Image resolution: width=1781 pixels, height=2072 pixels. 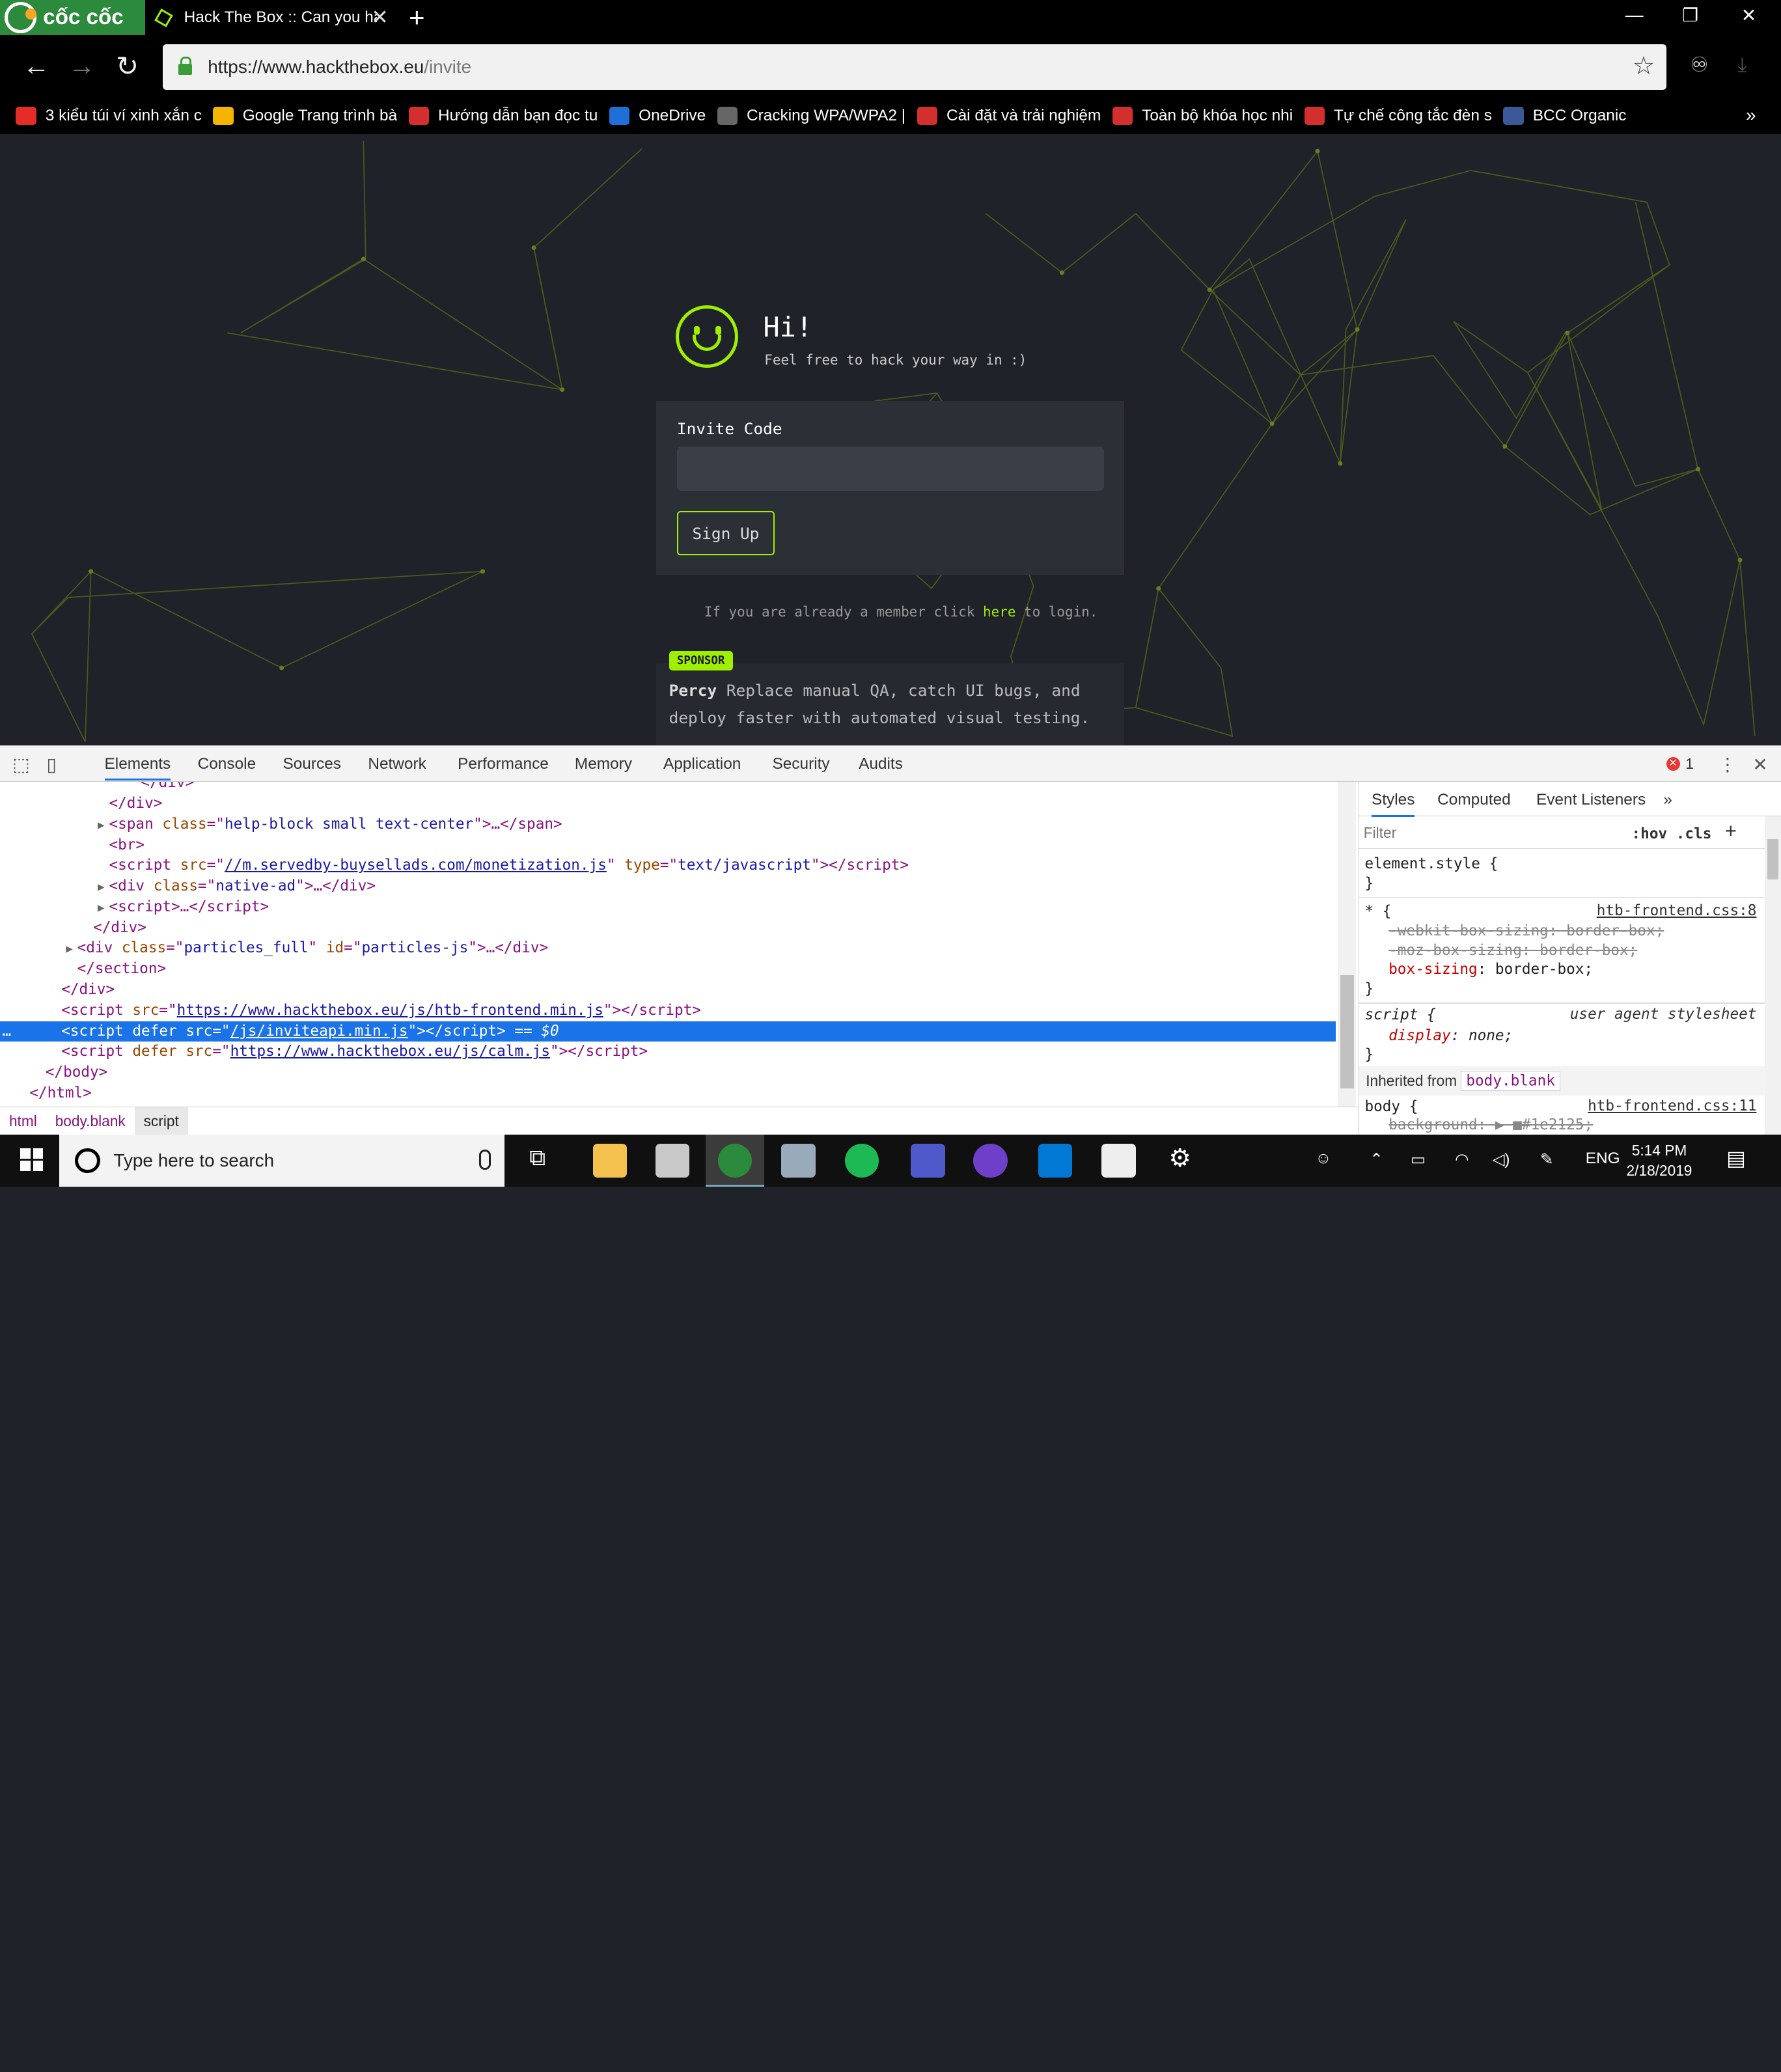 I want to click on devtools-close-icon: ✕, so click(x=1759, y=764).